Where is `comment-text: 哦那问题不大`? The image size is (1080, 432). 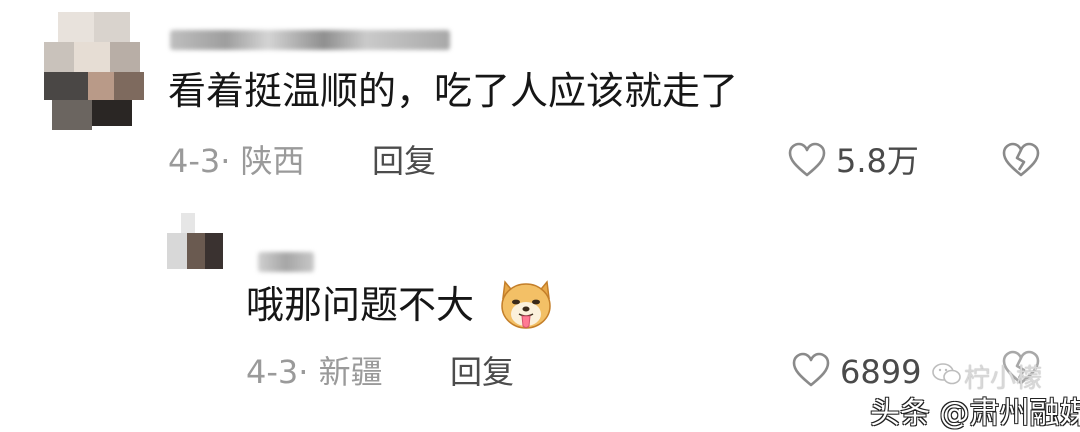 comment-text: 哦那问题不大 is located at coordinates (360, 305).